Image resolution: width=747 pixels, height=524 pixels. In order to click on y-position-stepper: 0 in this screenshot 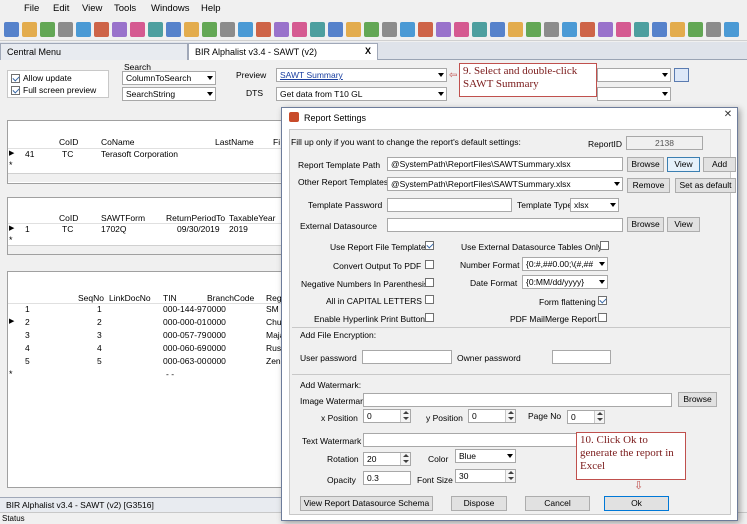, I will do `click(492, 416)`.